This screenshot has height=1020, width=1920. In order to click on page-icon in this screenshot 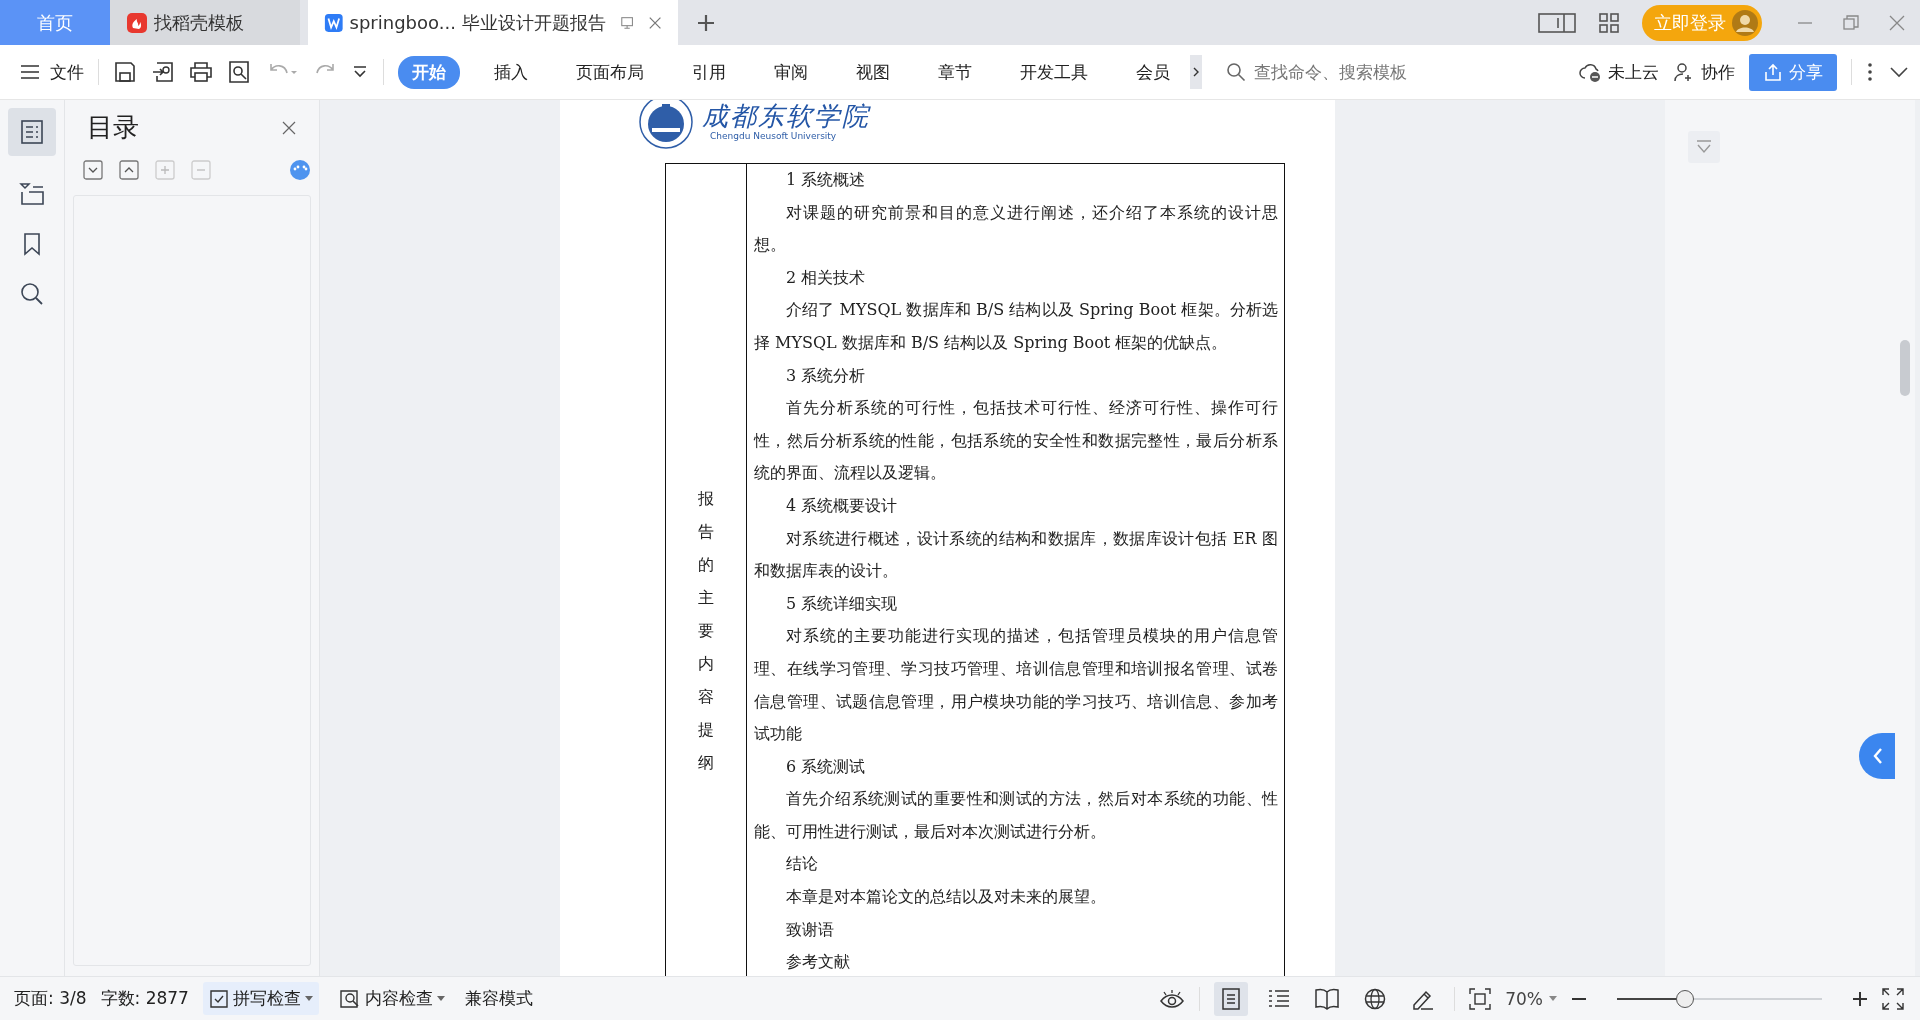, I will do `click(1231, 998)`.